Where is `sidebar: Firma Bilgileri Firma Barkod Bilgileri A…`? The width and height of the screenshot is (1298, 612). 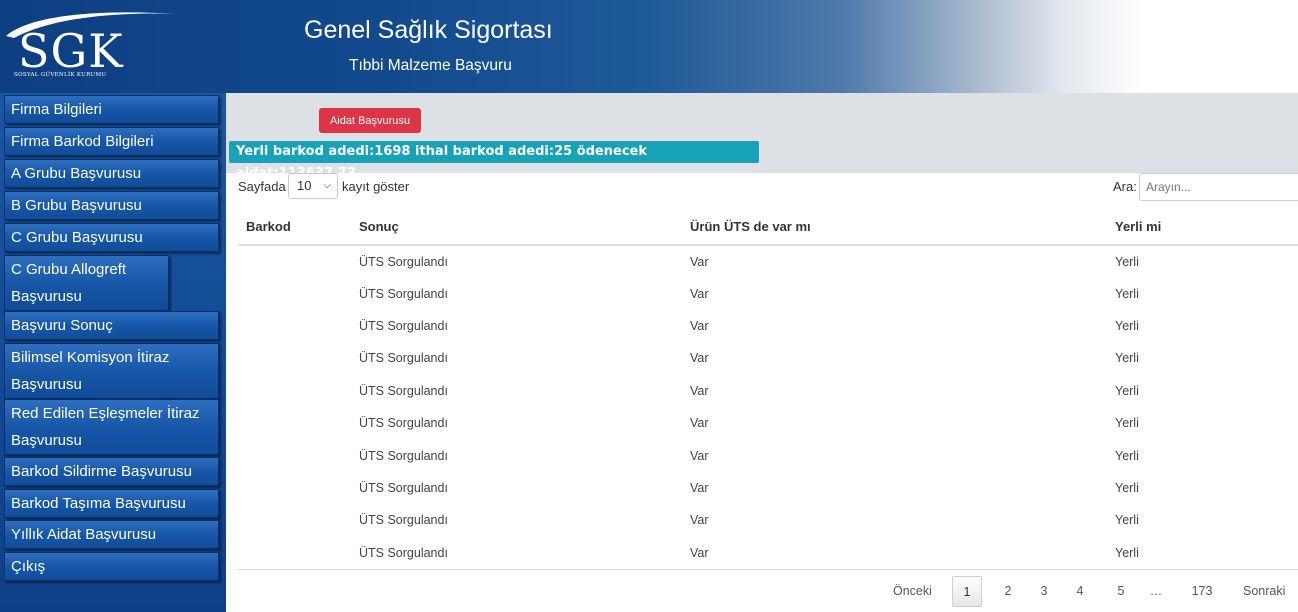
sidebar: Firma Bilgileri Firma Barkod Bilgileri A… is located at coordinates (113, 352).